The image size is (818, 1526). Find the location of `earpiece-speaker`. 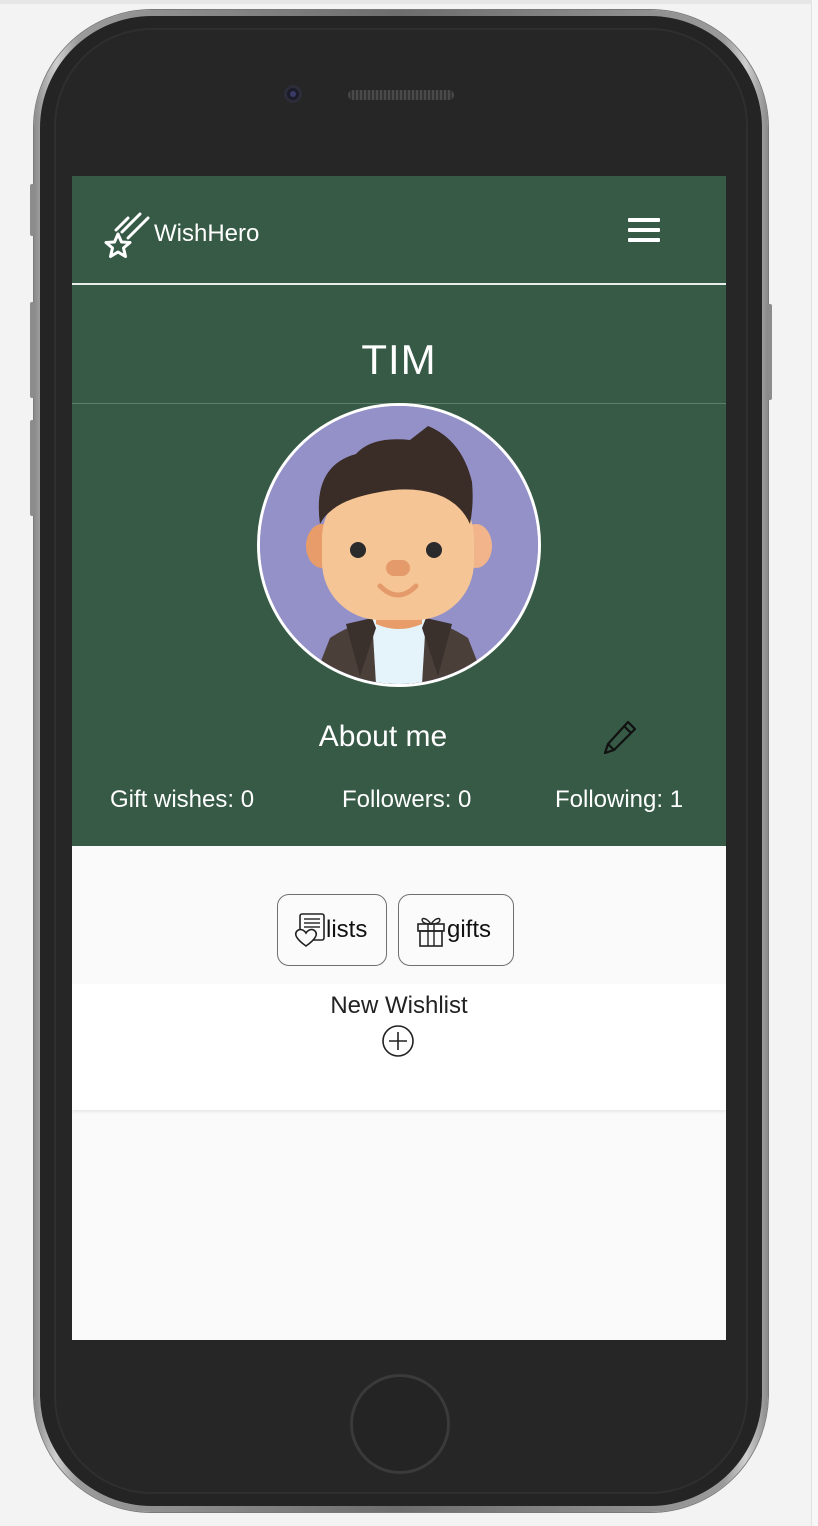

earpiece-speaker is located at coordinates (401, 95).